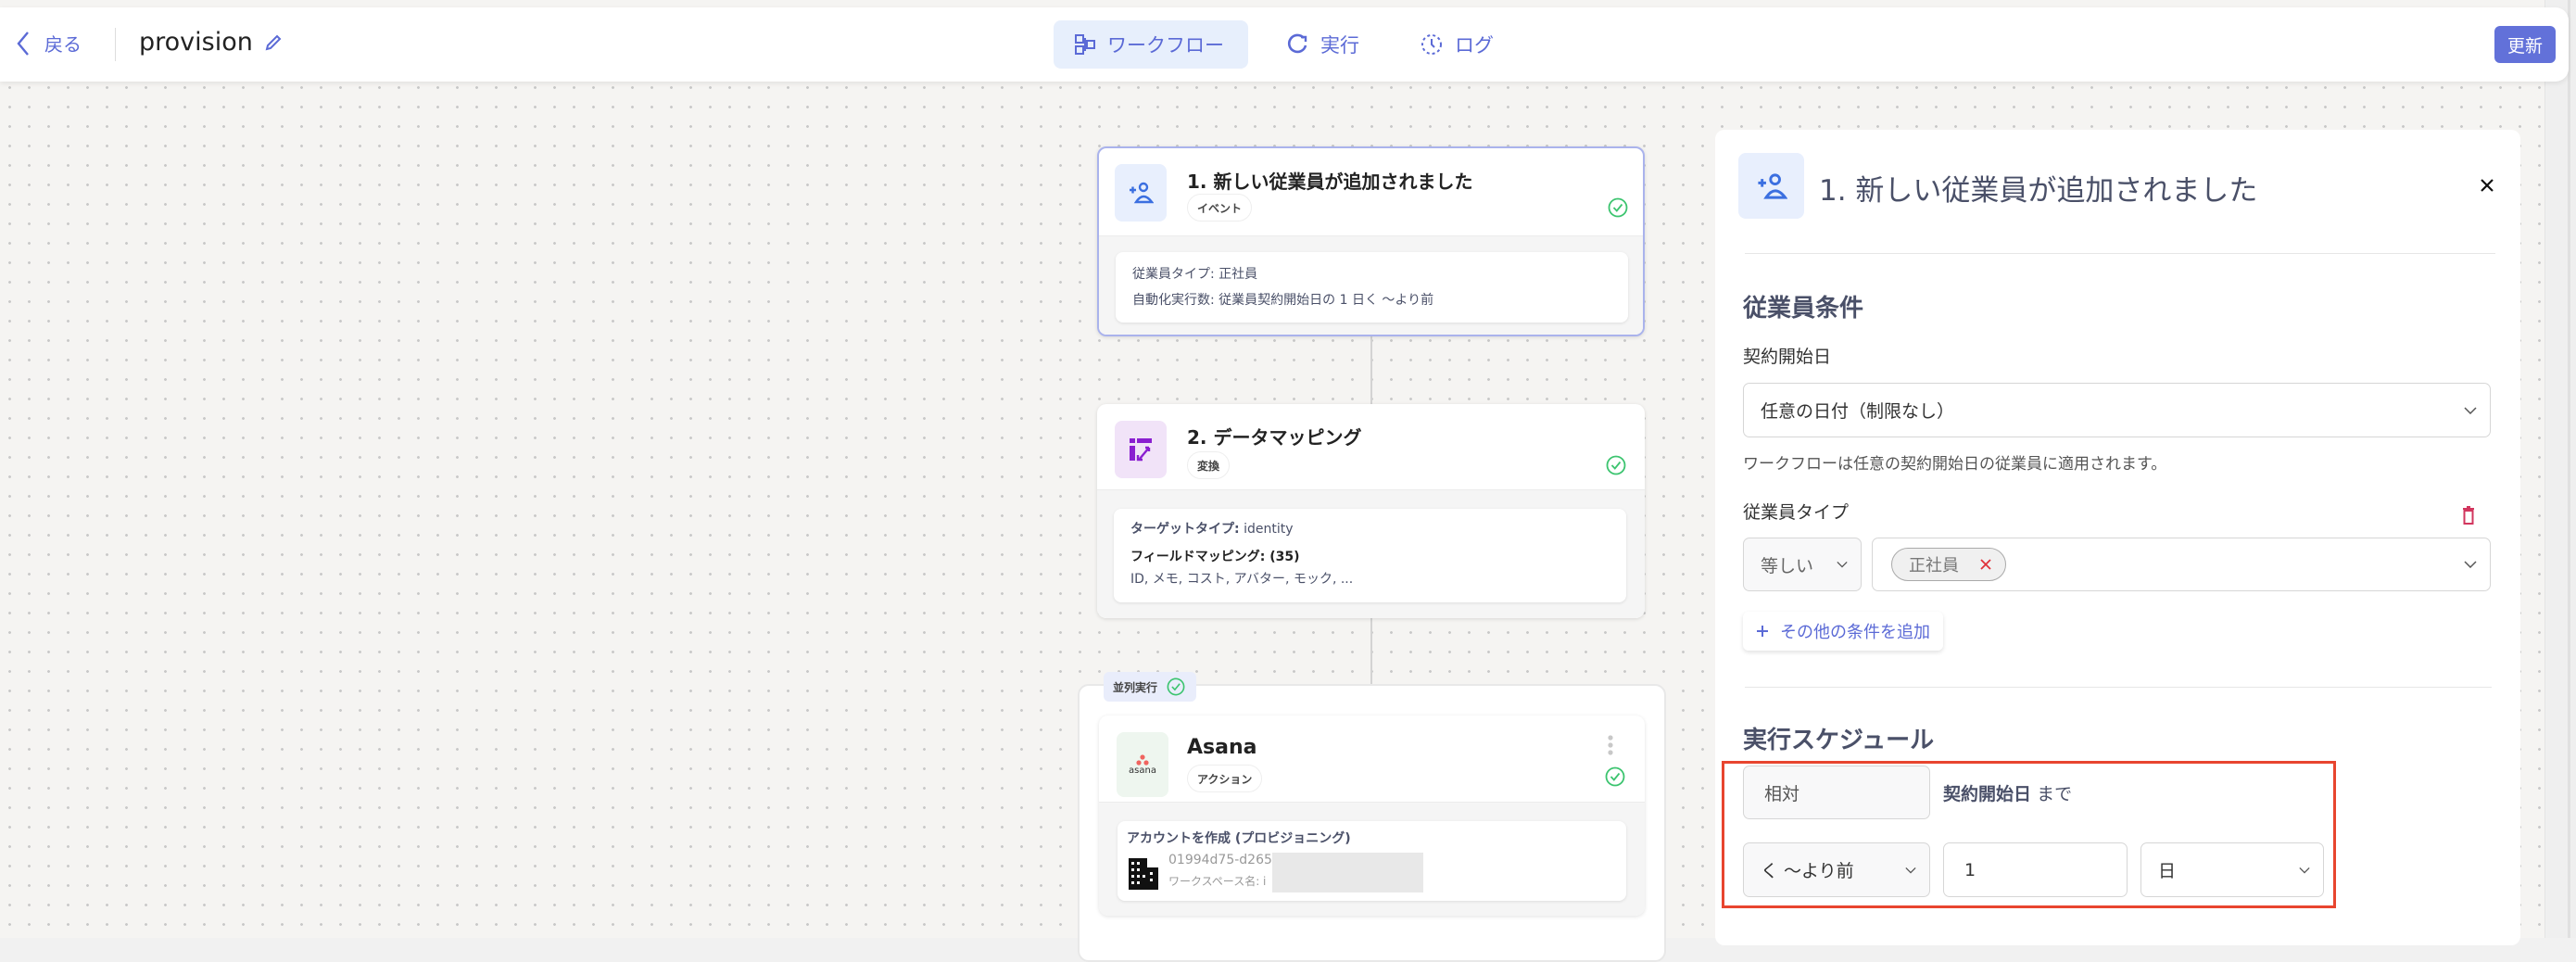 Image resolution: width=2576 pixels, height=962 pixels. What do you see at coordinates (1297, 43) in the screenshot?
I see `run-icon` at bounding box center [1297, 43].